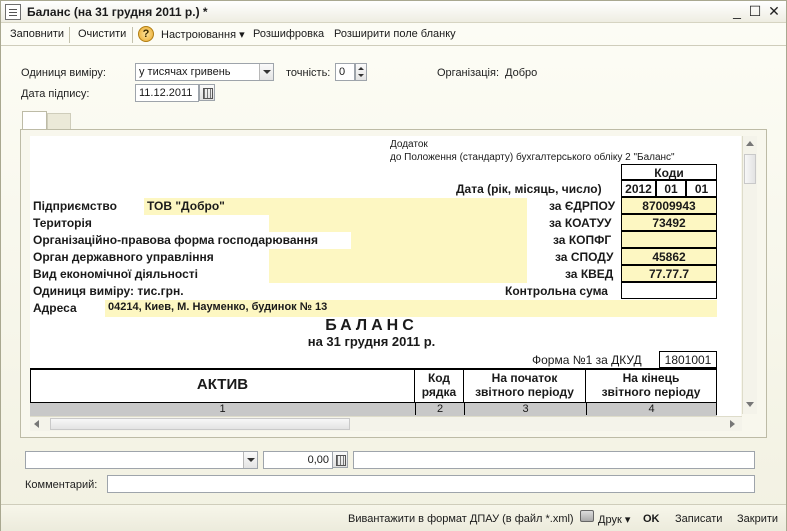 The image size is (787, 531). I want to click on report-title: БАЛАНС, so click(371, 325).